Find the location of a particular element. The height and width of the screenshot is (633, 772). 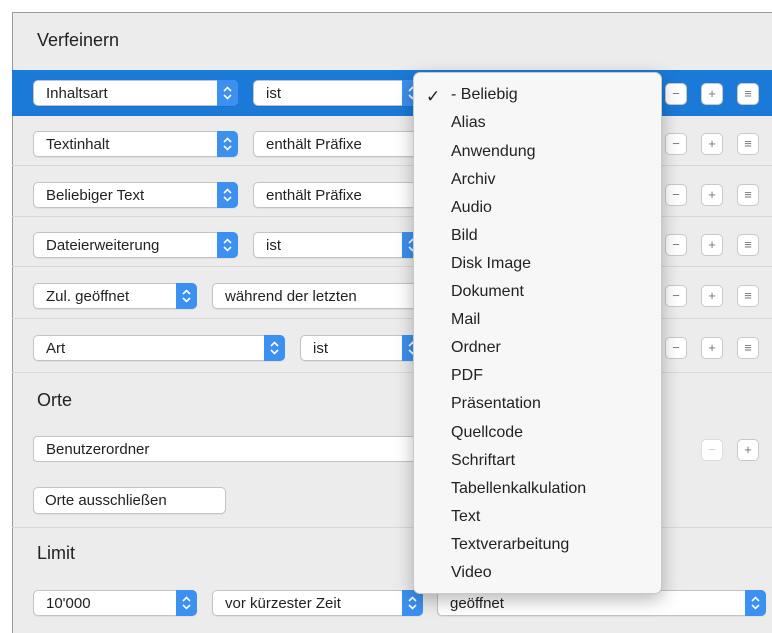

attribute-popup-6: Art is located at coordinates (159, 348).